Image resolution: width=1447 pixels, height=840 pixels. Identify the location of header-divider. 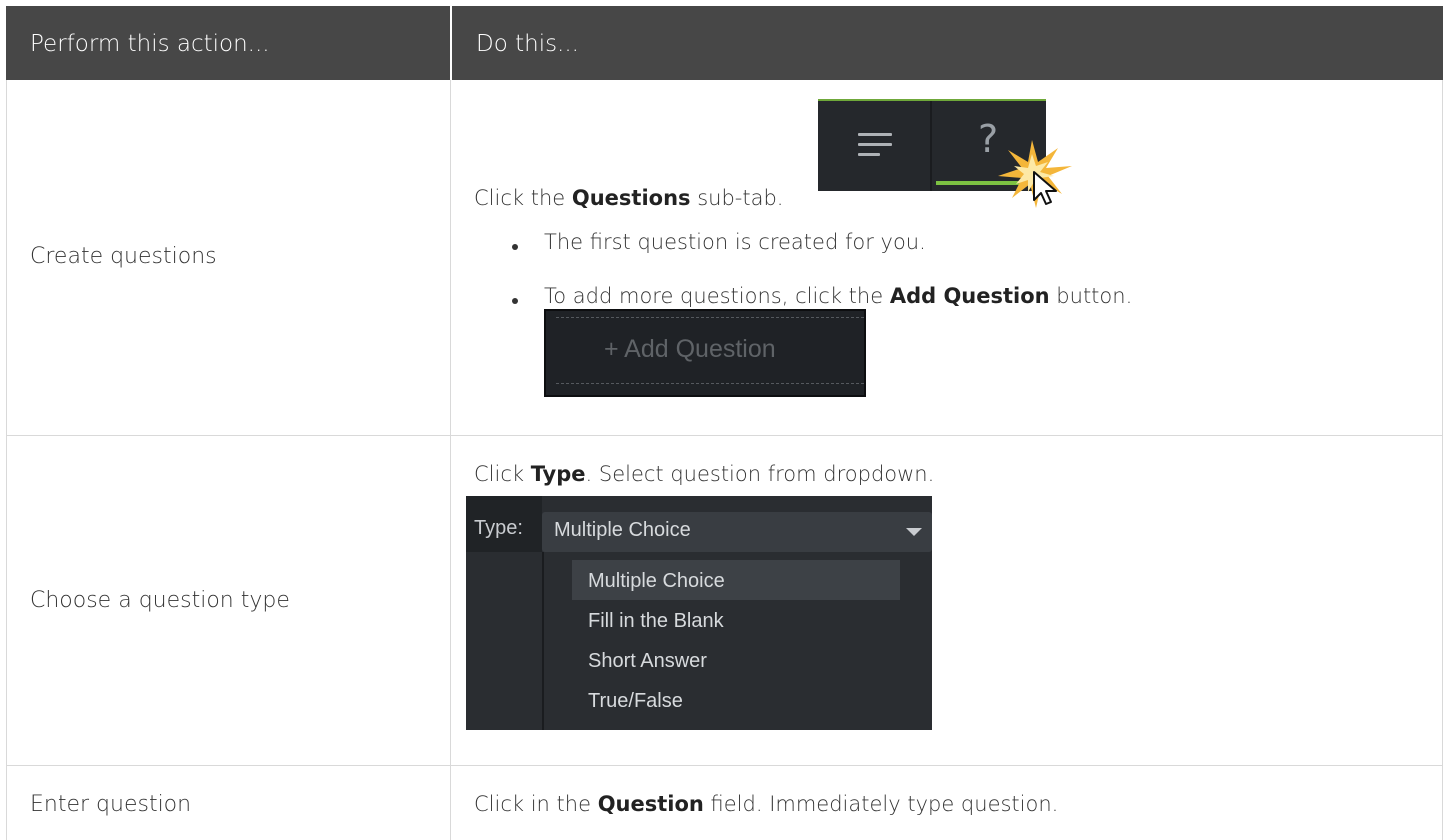
(451, 43).